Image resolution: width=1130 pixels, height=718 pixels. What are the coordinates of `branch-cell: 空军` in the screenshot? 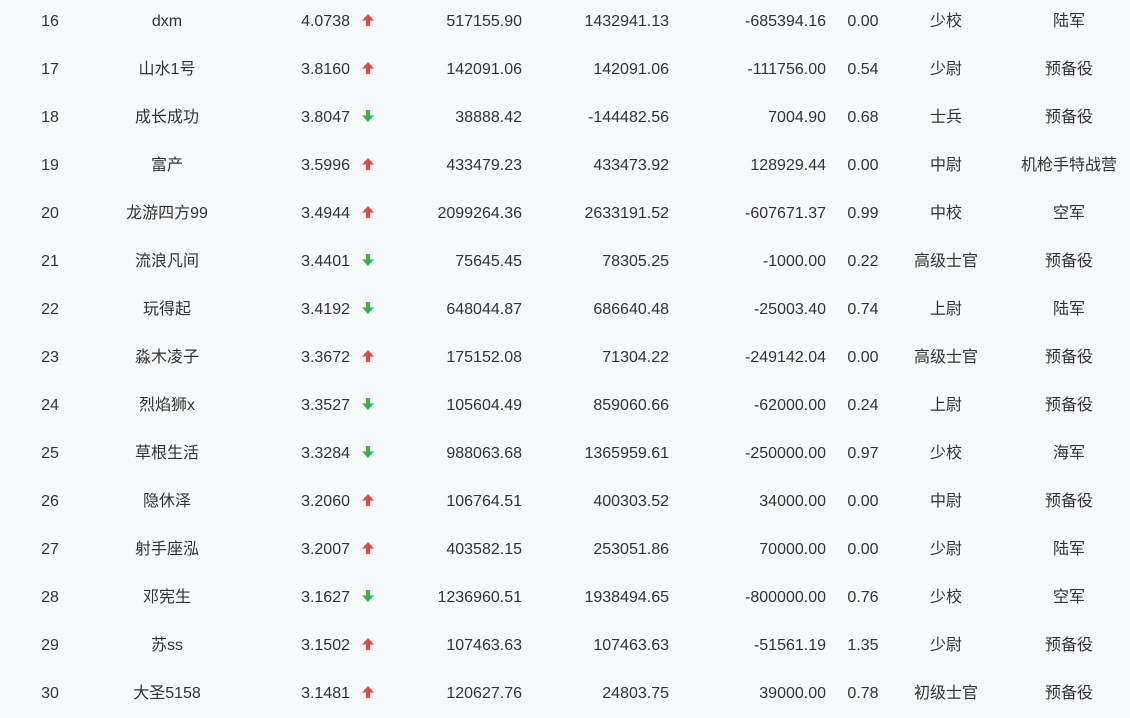 It's located at (1068, 213).